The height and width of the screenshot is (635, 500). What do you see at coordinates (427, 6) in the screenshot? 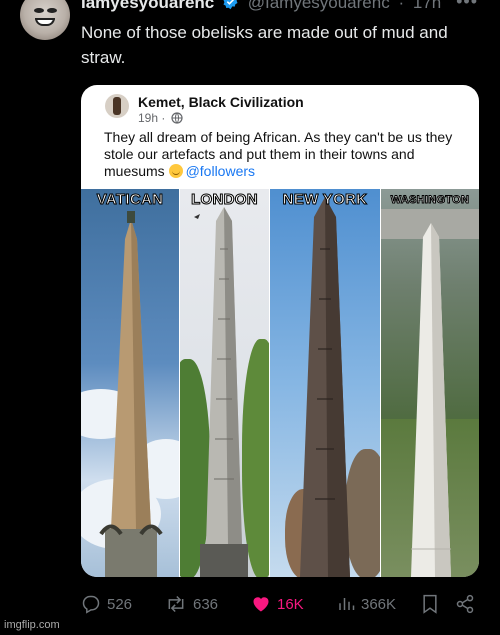
I see `post-time: 17h` at bounding box center [427, 6].